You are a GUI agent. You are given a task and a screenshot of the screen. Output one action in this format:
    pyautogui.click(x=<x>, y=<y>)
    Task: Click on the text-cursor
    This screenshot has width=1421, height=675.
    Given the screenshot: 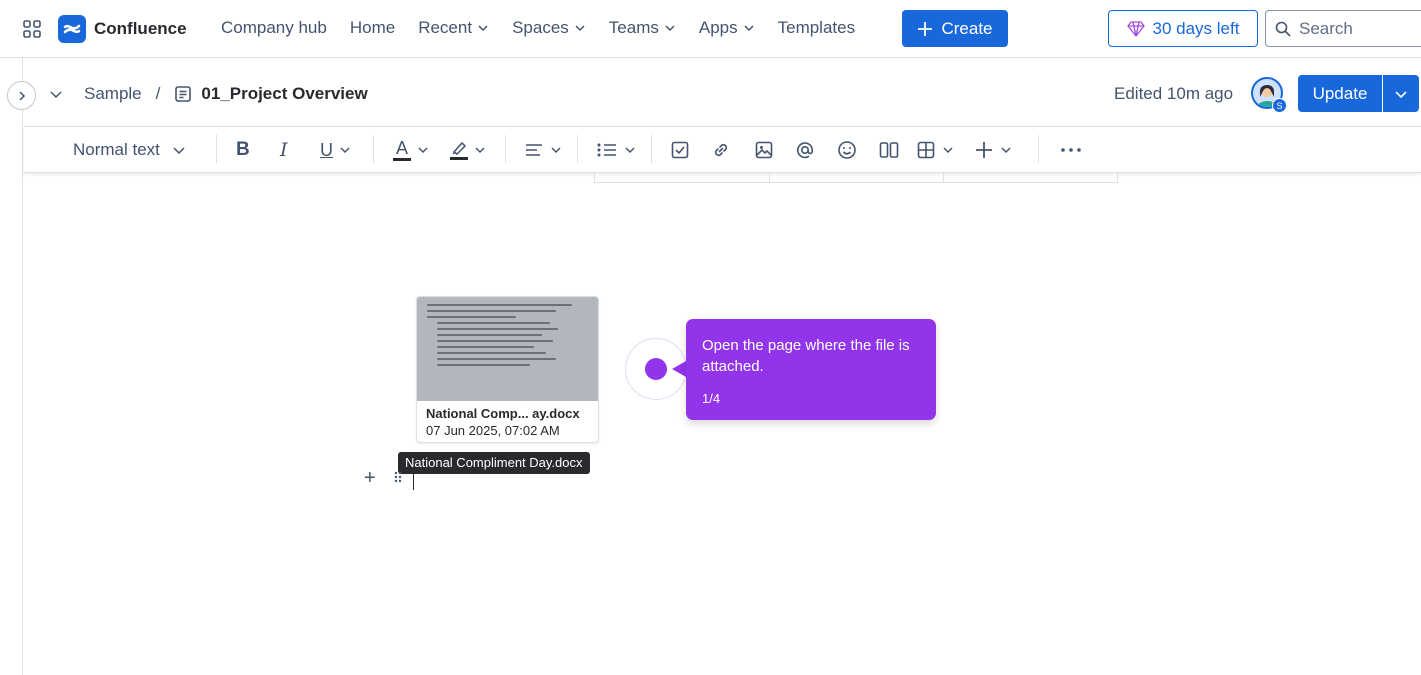 What is the action you would take?
    pyautogui.click(x=413, y=481)
    